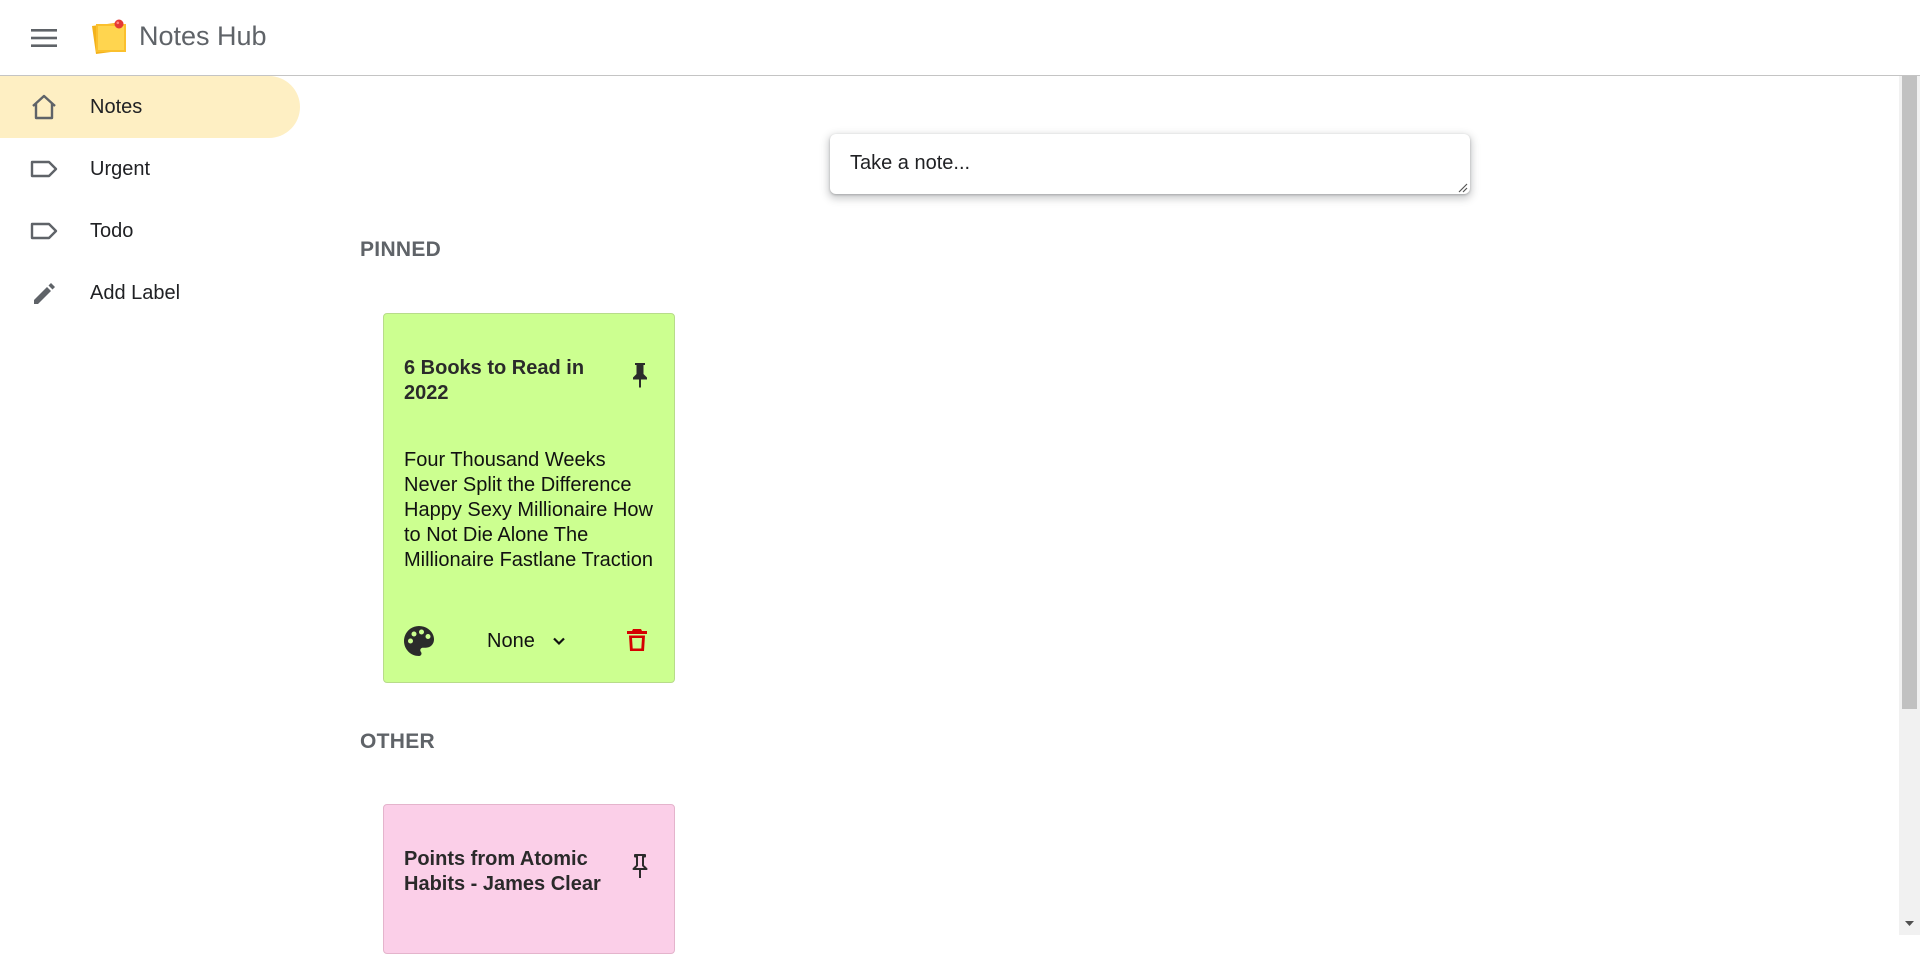 Image resolution: width=1920 pixels, height=954 pixels. I want to click on vertical-scrollbar, so click(1909, 505).